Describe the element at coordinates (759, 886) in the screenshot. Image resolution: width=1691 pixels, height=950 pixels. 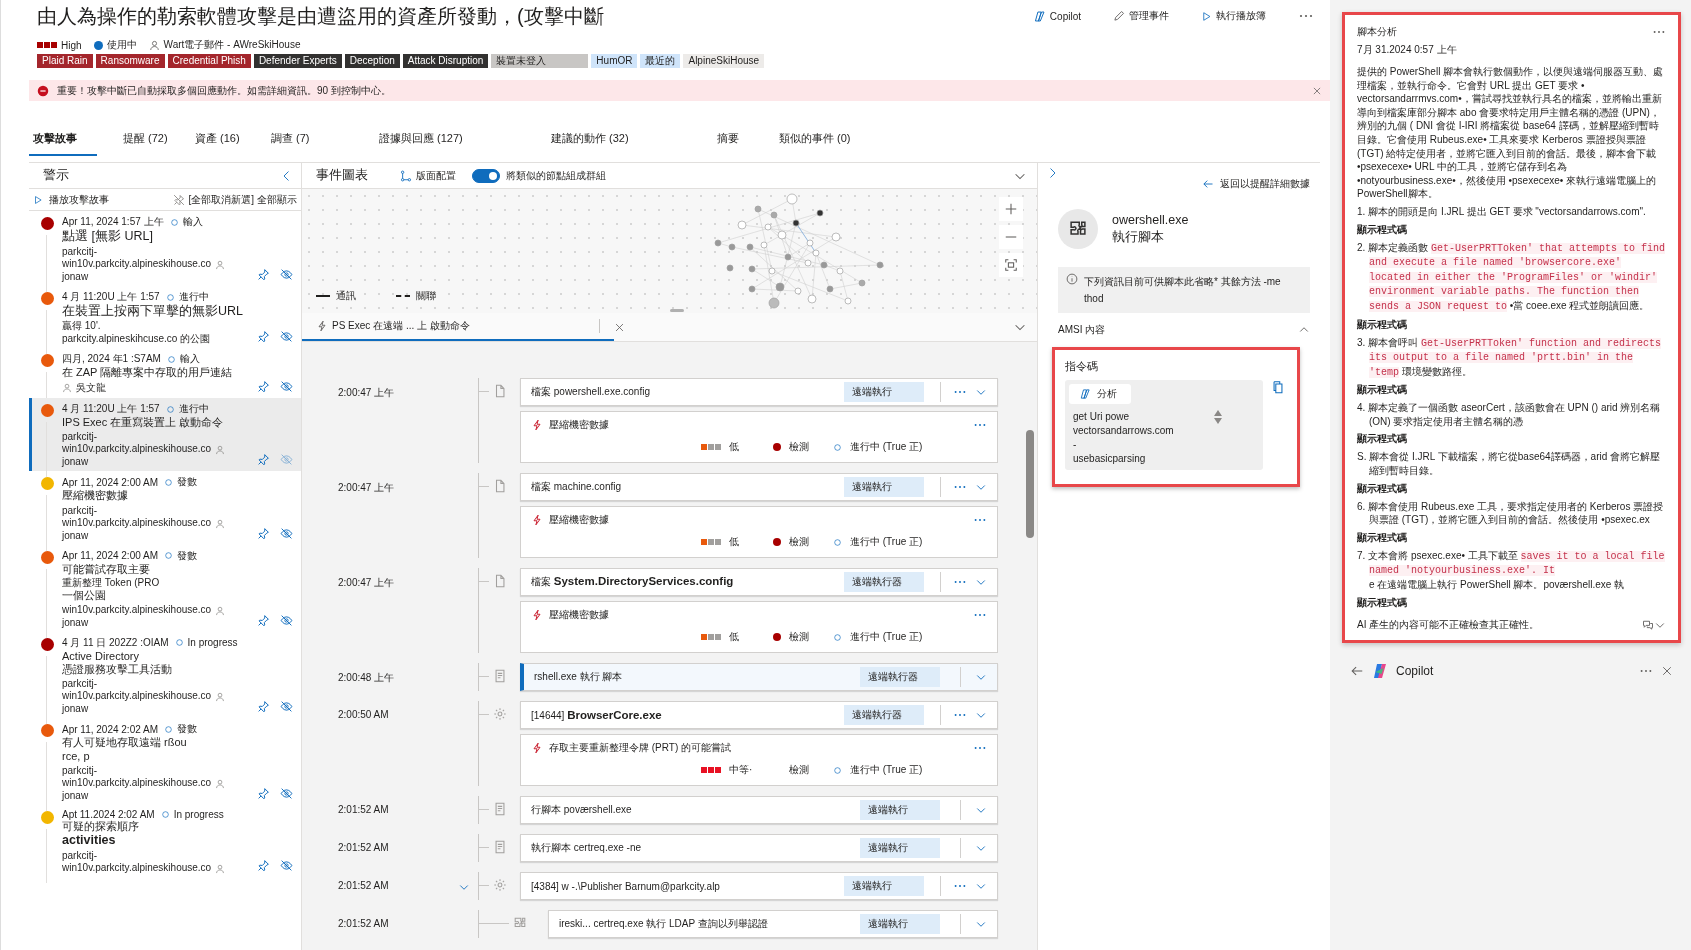
I see `event-row: [4384] w -.\Publisher Barnum@parkcity.alp 遠端執行` at that location.